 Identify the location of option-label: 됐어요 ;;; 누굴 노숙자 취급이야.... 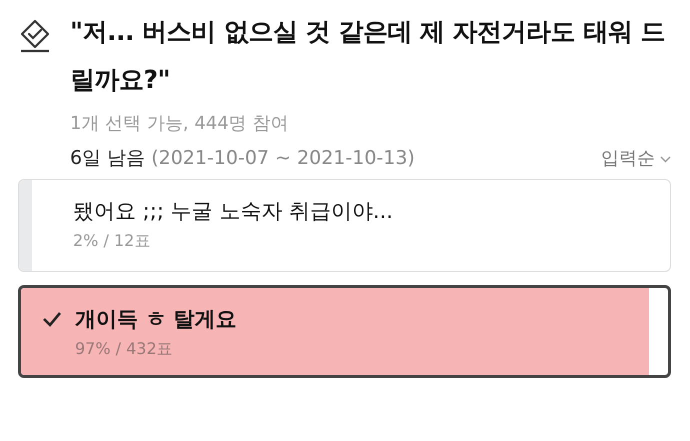
(233, 211).